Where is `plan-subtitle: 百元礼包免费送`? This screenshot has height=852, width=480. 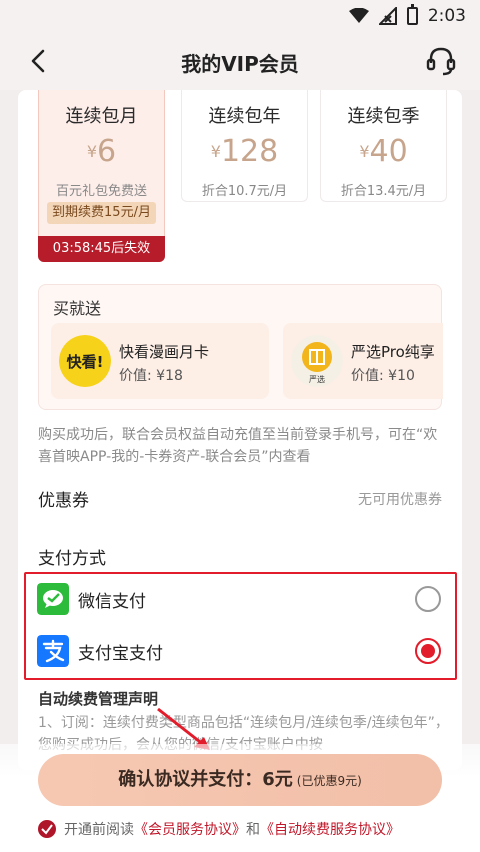 plan-subtitle: 百元礼包免费送 is located at coordinates (101, 191).